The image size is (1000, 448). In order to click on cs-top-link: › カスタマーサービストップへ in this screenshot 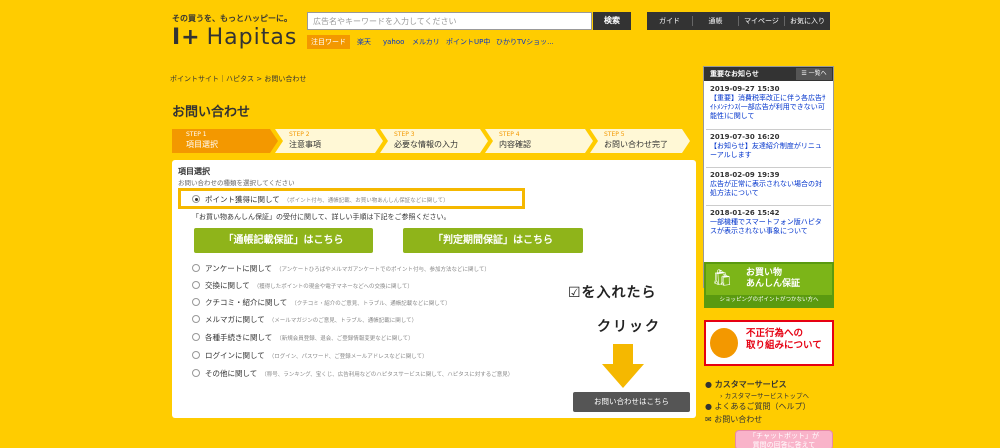, I will do `click(764, 395)`.